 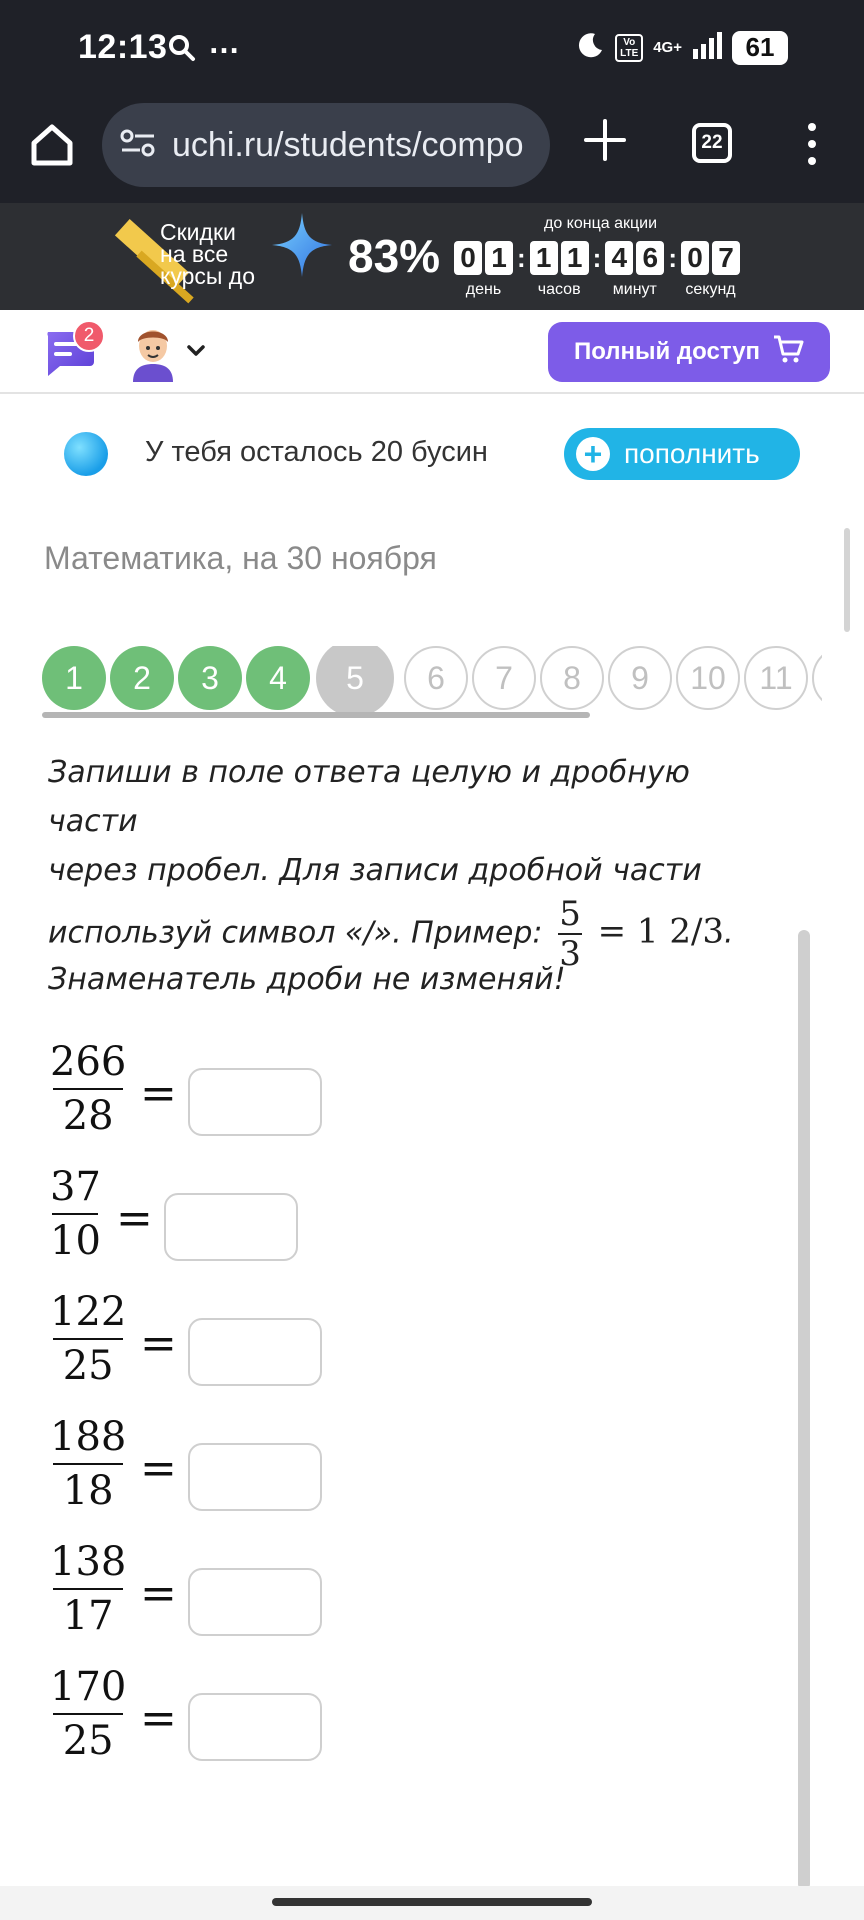 What do you see at coordinates (601, 223) in the screenshot?
I see `countdown-caption: до конца акции` at bounding box center [601, 223].